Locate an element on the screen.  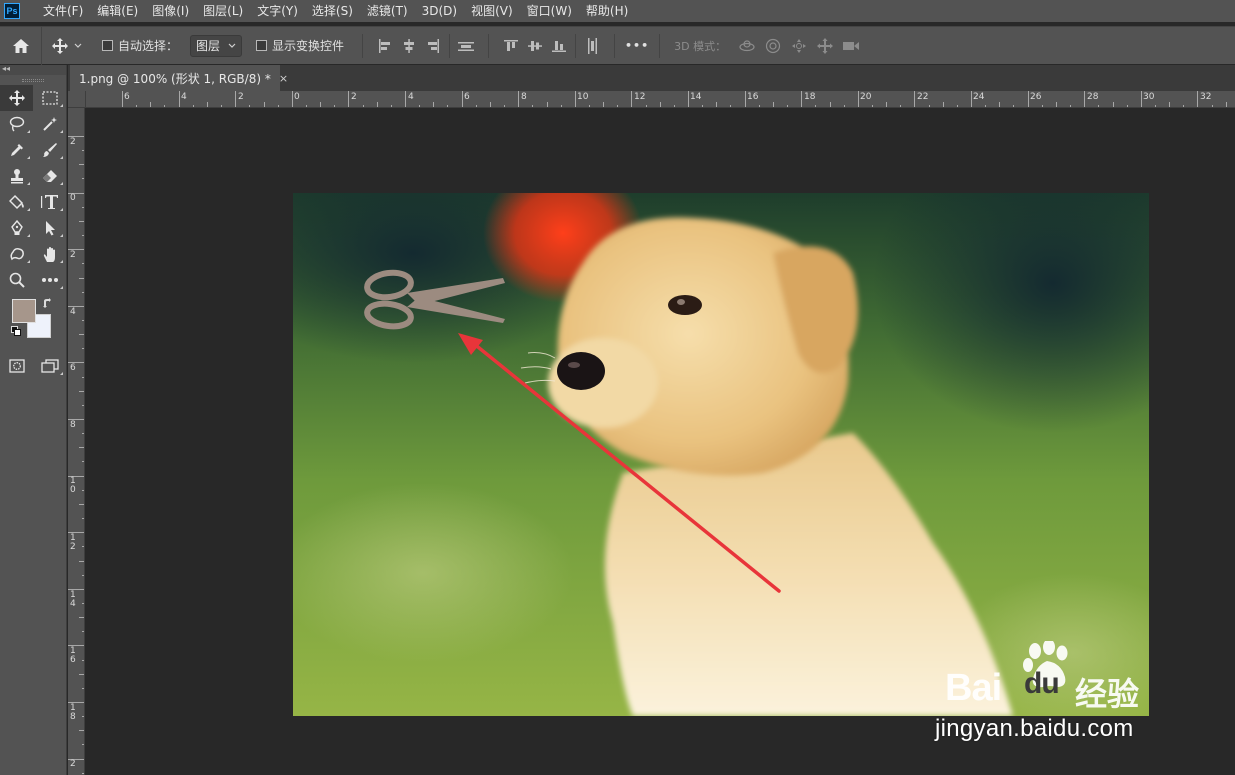
magic-wand-tool is located at coordinates (49, 124).